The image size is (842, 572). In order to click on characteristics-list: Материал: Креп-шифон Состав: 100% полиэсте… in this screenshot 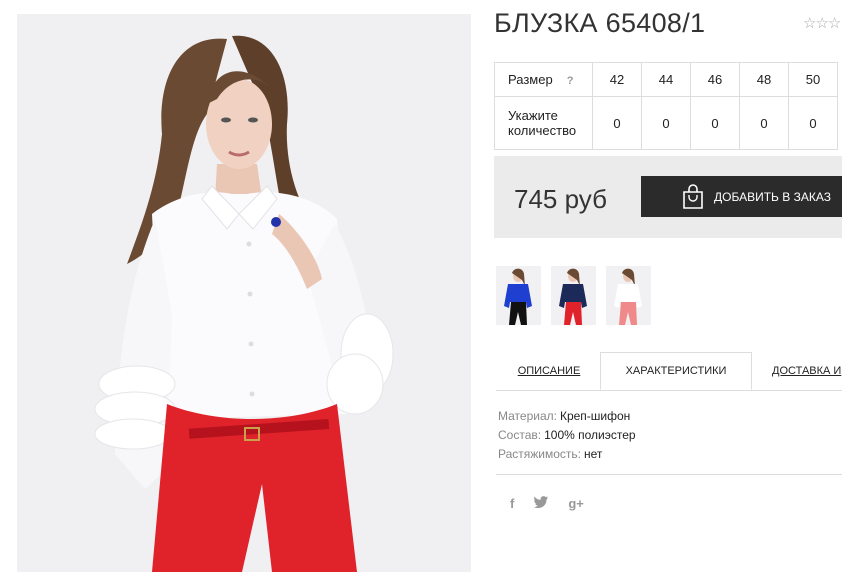, I will do `click(567, 435)`.